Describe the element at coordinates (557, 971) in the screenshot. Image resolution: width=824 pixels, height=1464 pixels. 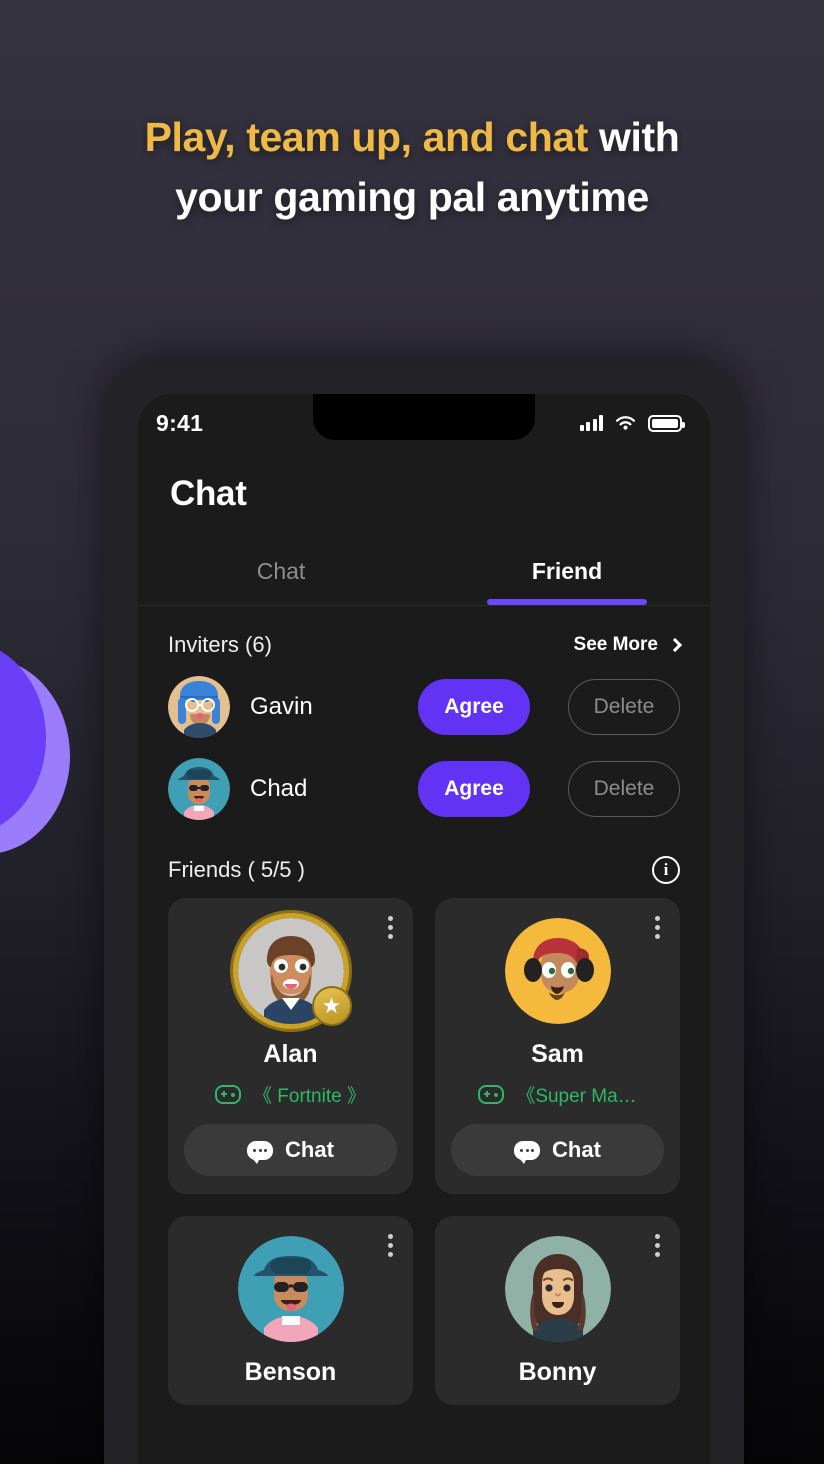
I see `sam-avatar` at that location.